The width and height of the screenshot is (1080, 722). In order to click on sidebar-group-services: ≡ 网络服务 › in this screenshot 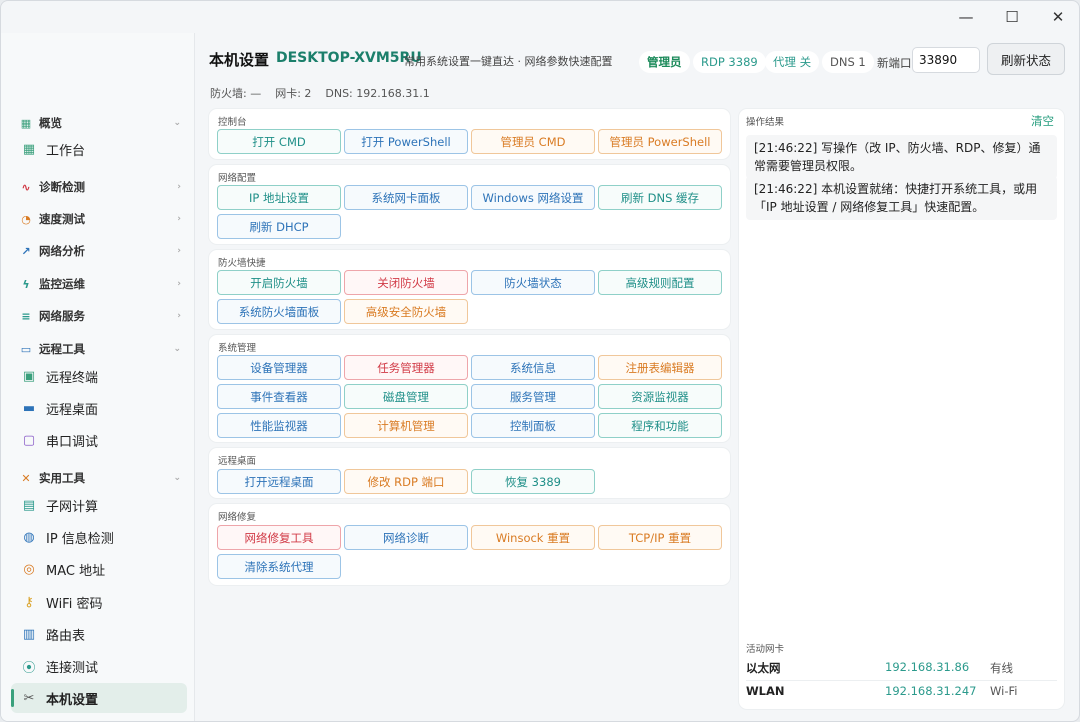, I will do `click(100, 316)`.